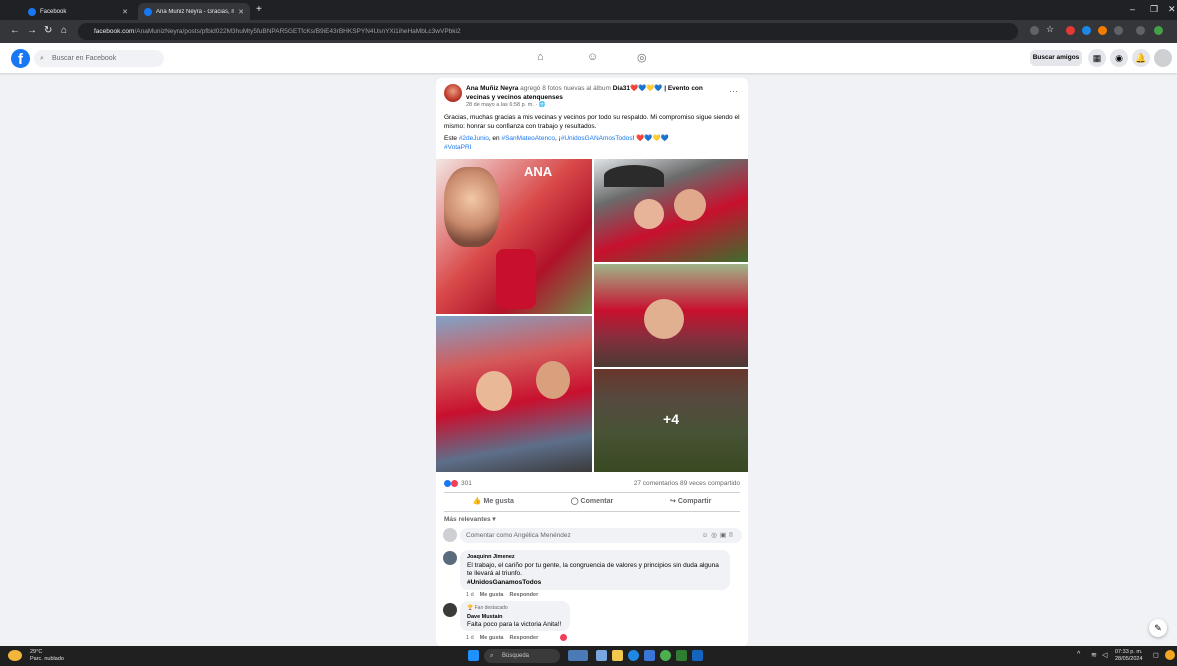 The image size is (1177, 666). Describe the element at coordinates (1156, 655) in the screenshot. I see `notification-icon: ◻` at that location.